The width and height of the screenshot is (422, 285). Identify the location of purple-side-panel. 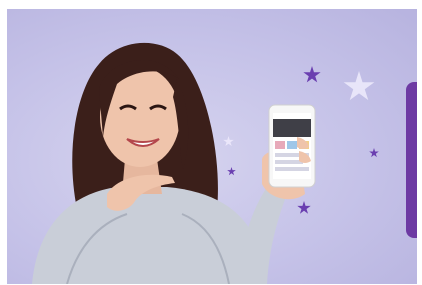
(411, 160).